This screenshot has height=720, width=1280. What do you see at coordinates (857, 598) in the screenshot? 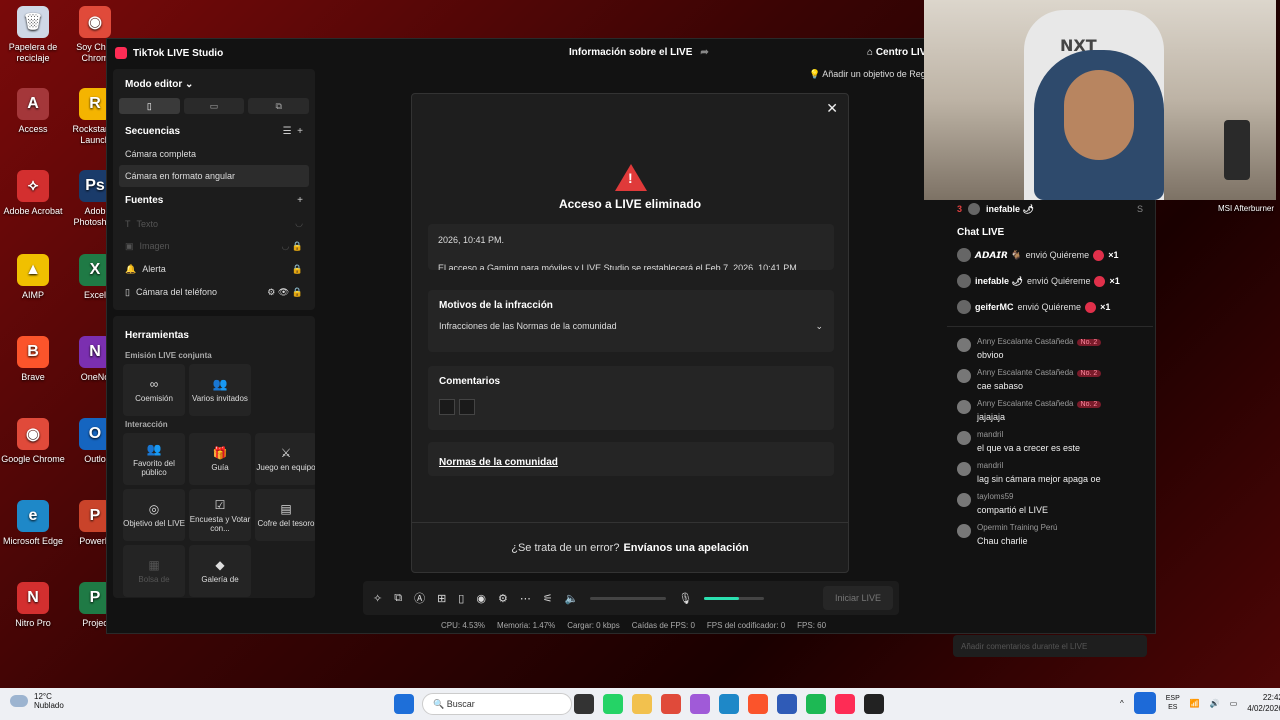
I see `start-live-button: Iniciar LIVE` at bounding box center [857, 598].